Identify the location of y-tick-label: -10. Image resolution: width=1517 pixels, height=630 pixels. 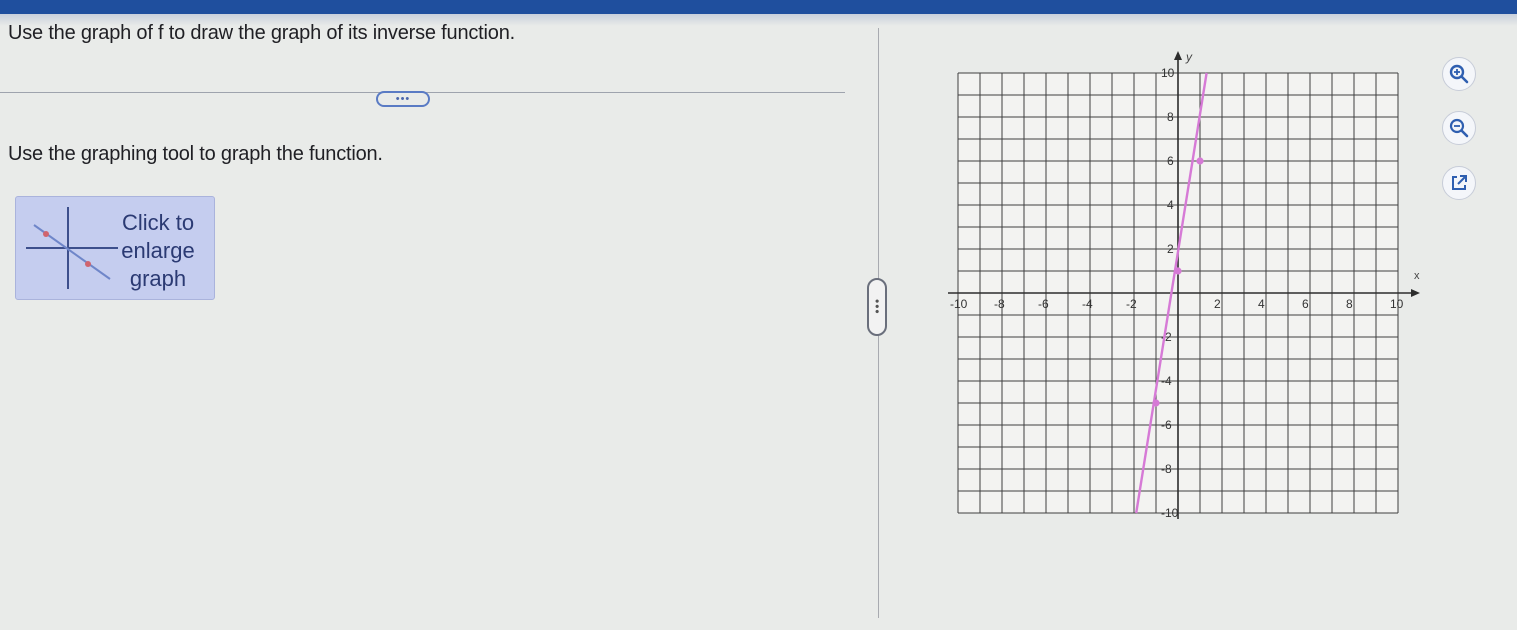
(1170, 513).